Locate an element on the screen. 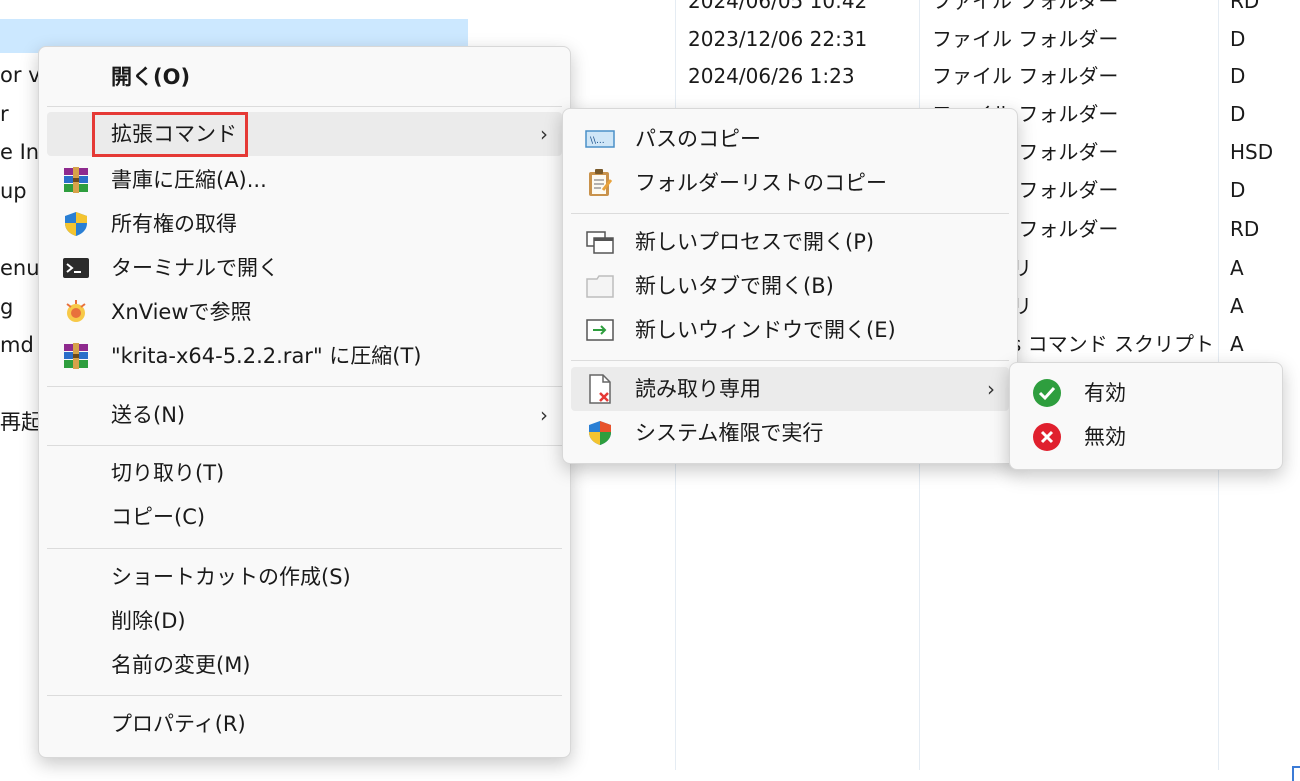  read-only-submenu: 有効 無効 is located at coordinates (1146, 416).